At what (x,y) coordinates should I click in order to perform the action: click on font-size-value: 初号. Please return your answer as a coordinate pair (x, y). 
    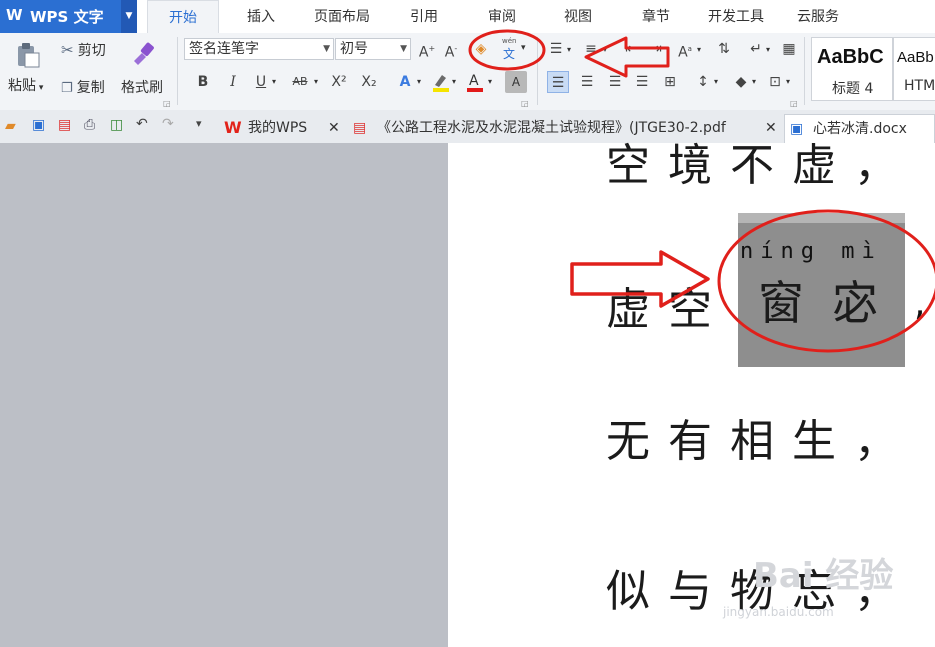
    Looking at the image, I should click on (354, 49).